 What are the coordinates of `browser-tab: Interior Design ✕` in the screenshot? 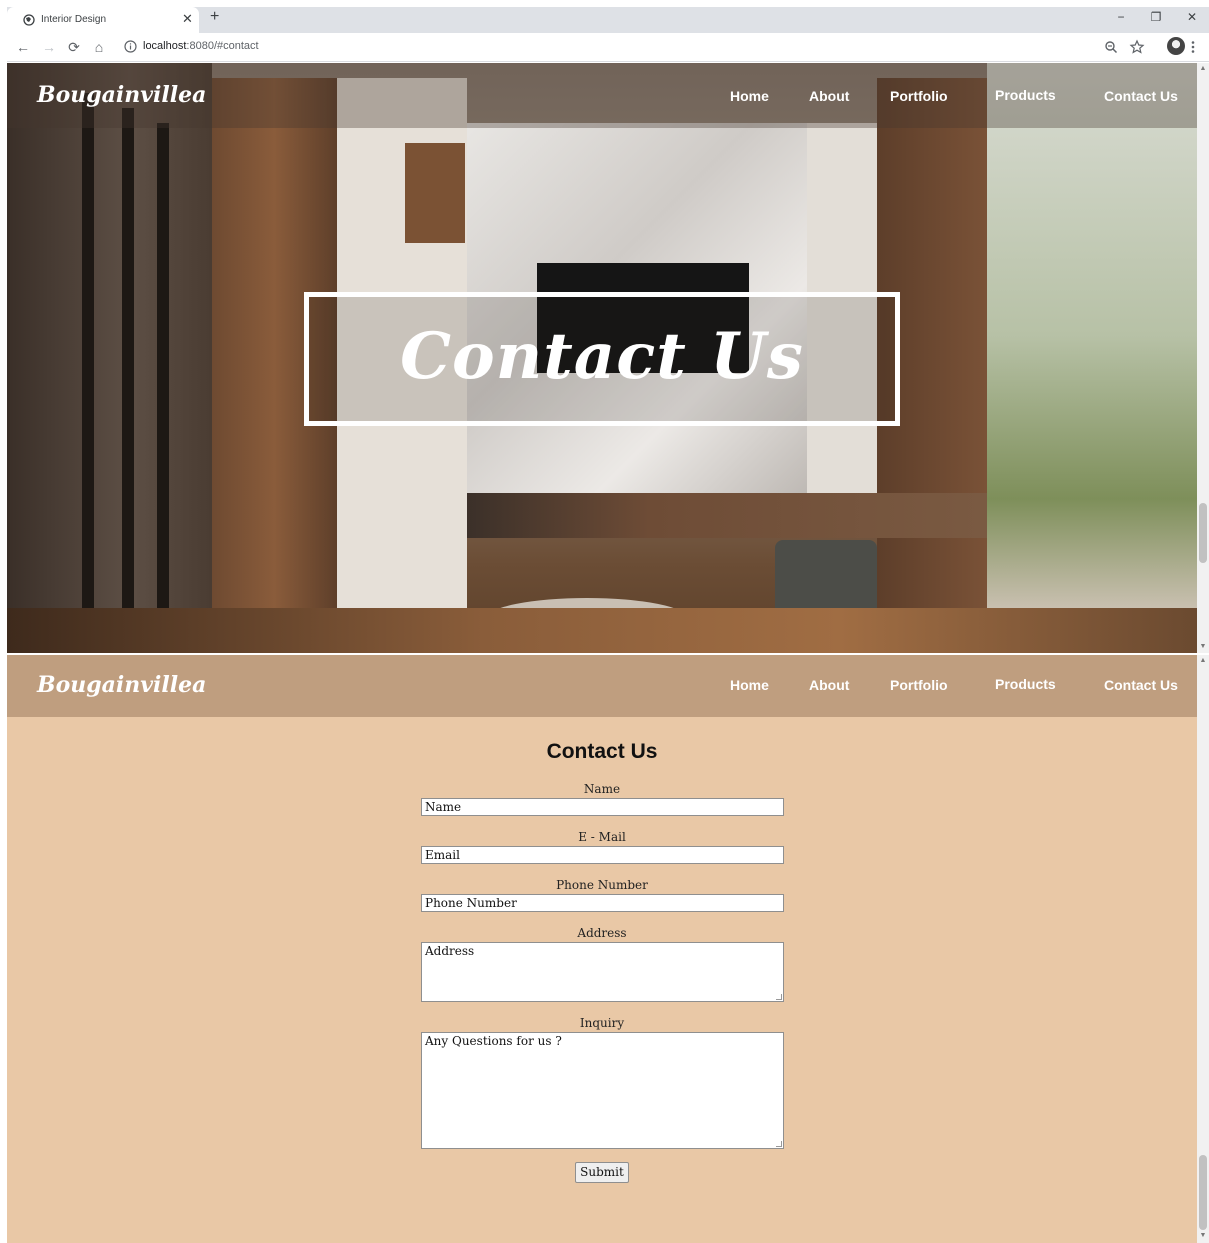 It's located at (103, 20).